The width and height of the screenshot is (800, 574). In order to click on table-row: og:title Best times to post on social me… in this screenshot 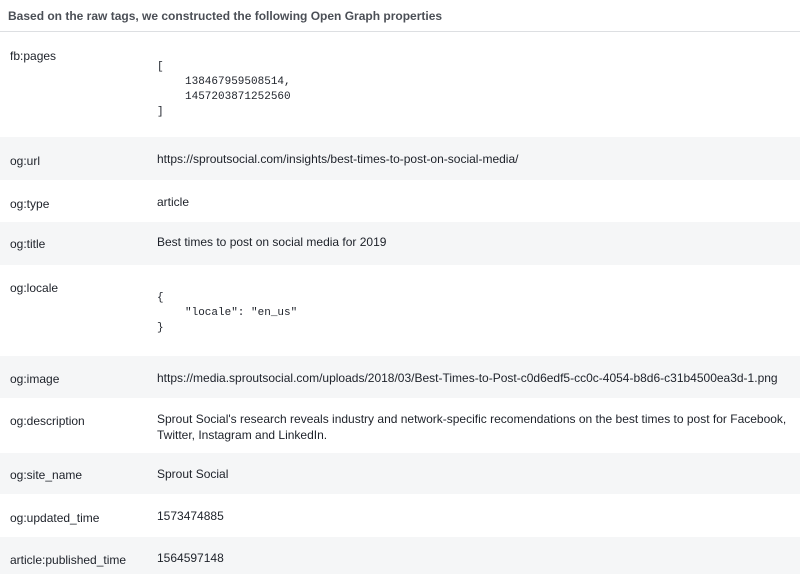, I will do `click(400, 243)`.